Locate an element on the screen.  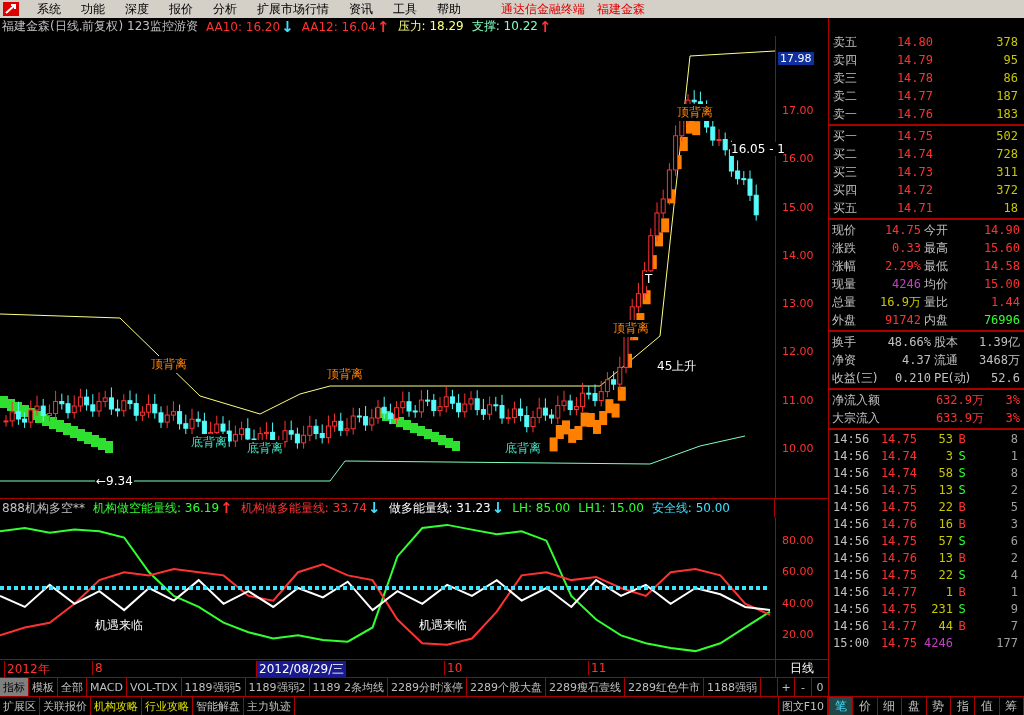
stat-value: 15.60 is located at coordinates (1001, 248).